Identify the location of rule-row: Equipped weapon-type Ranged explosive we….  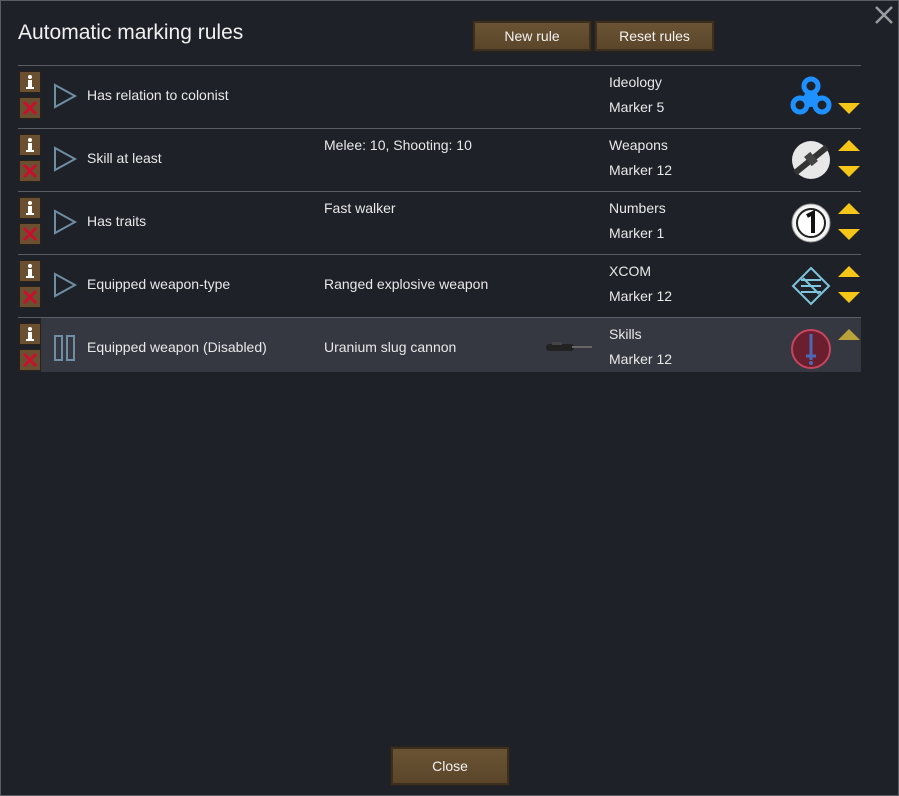
(439, 285).